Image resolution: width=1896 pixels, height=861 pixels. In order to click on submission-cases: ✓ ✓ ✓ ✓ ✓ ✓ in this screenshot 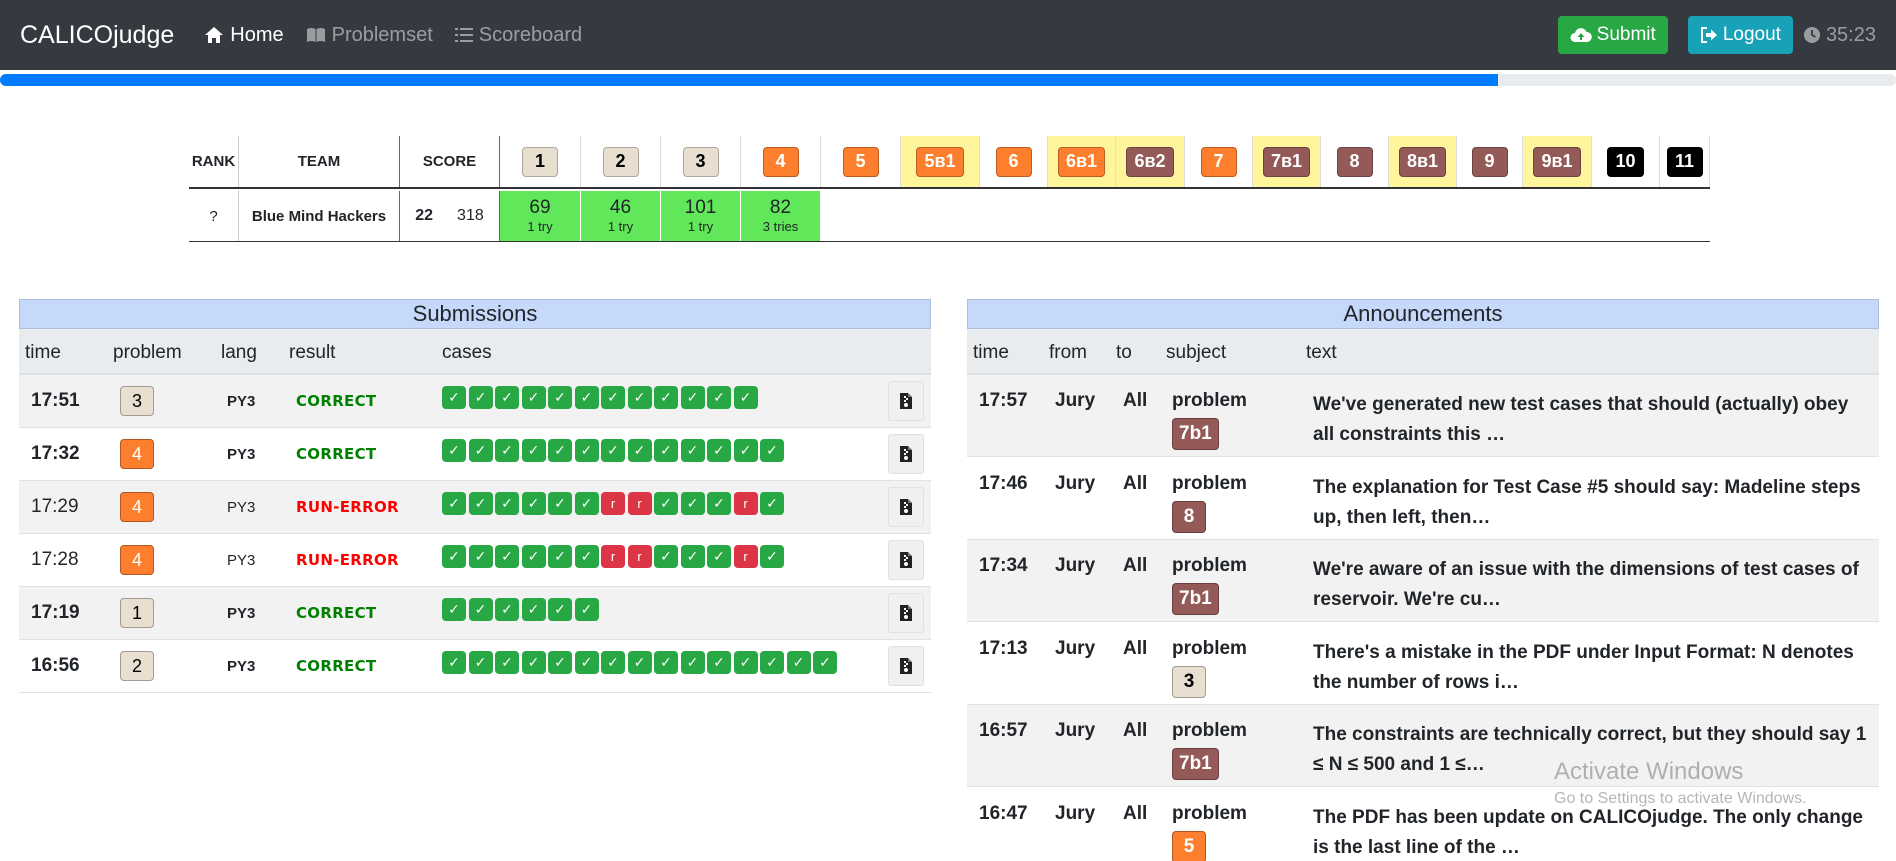, I will do `click(521, 609)`.